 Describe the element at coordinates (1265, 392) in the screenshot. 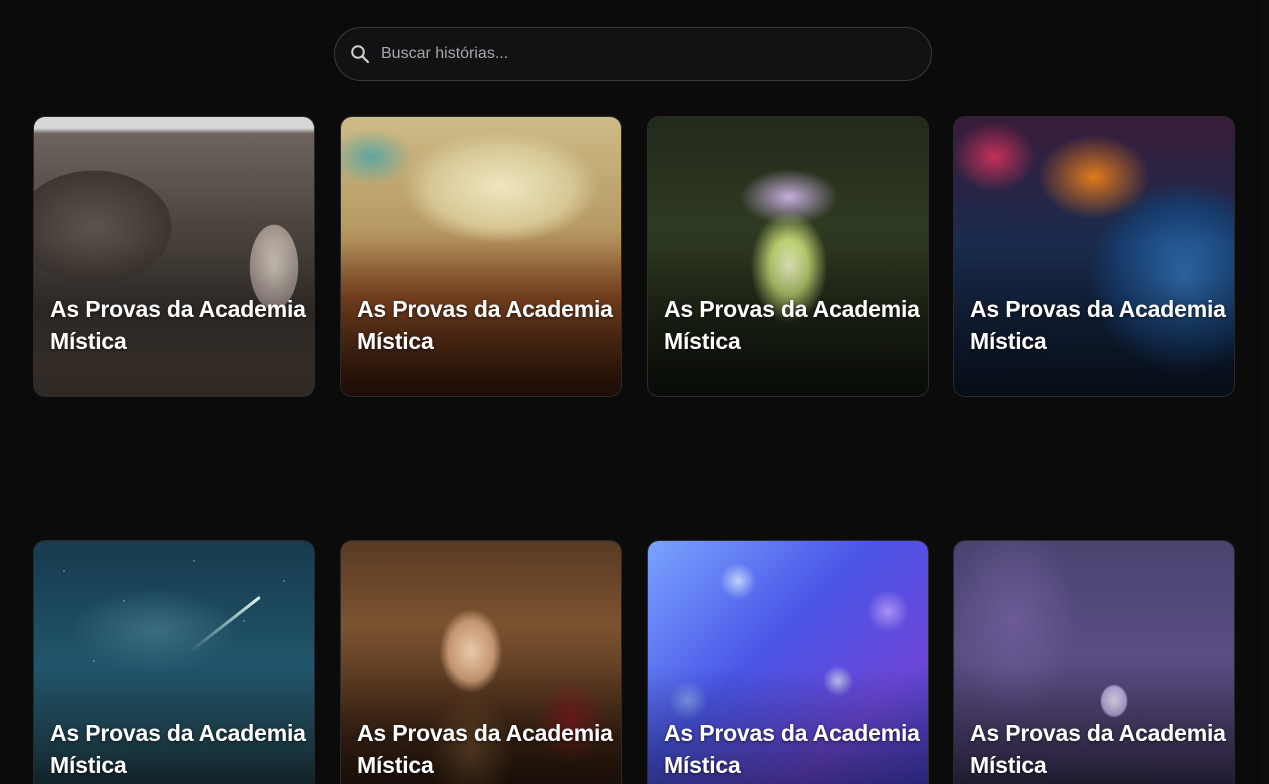

I see `scrollbar` at that location.